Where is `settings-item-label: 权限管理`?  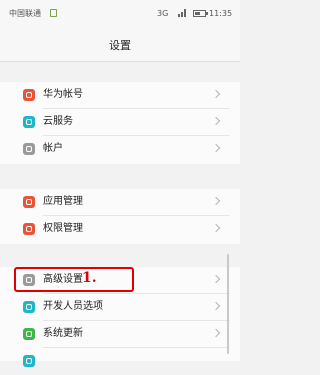
settings-item-label: 权限管理 is located at coordinates (63, 228).